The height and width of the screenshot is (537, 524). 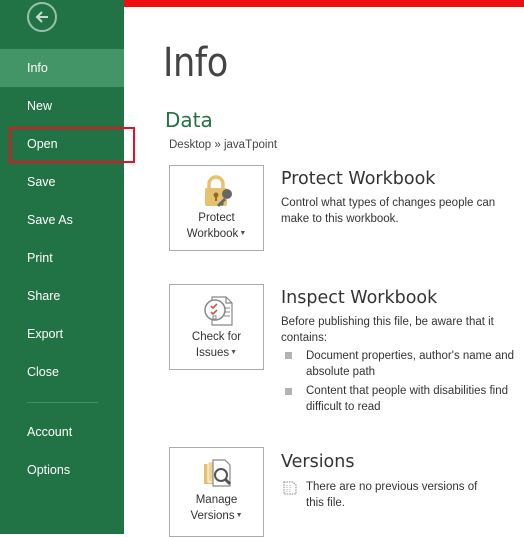 What do you see at coordinates (195, 63) in the screenshot?
I see `page-title: Info` at bounding box center [195, 63].